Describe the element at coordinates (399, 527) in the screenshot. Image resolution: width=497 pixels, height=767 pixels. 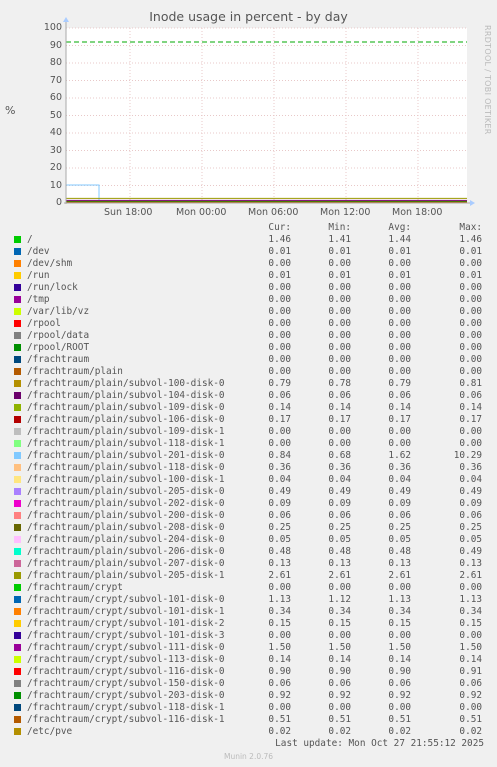
I see `legend-value-avg: 0.25` at that location.